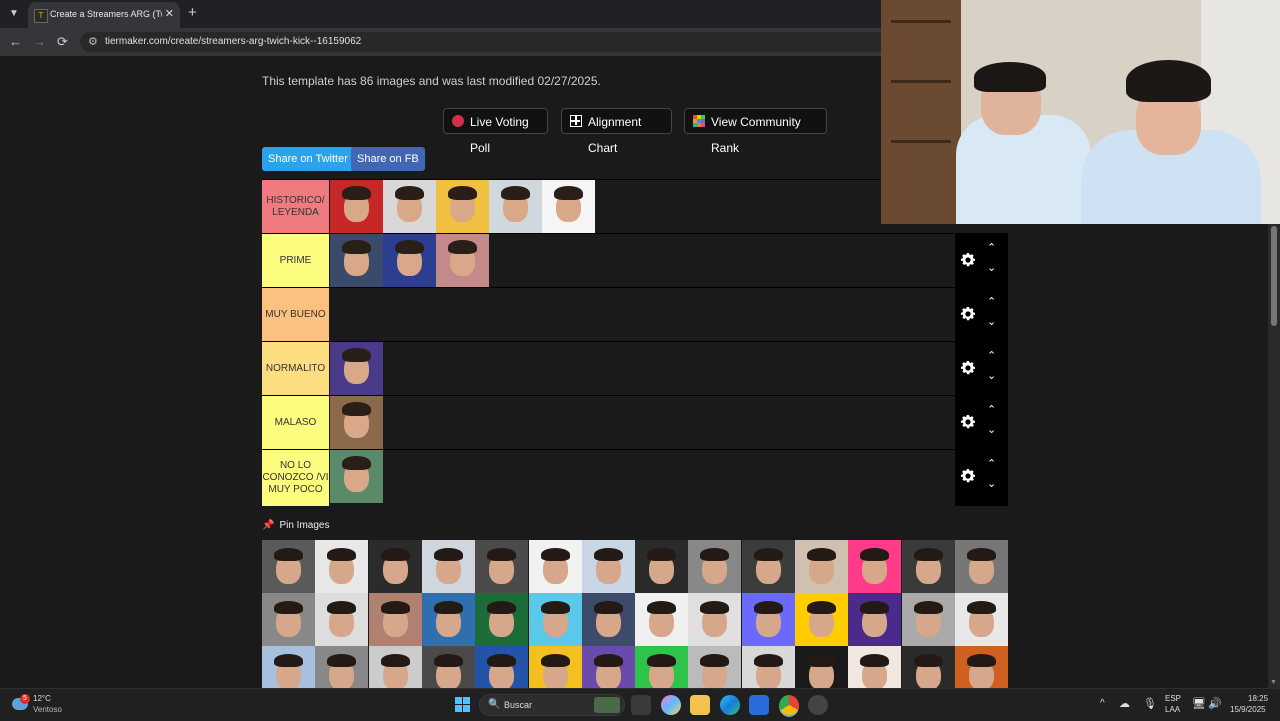 This screenshot has width=1280, height=721. Describe the element at coordinates (759, 705) in the screenshot. I see `store-icon` at that location.